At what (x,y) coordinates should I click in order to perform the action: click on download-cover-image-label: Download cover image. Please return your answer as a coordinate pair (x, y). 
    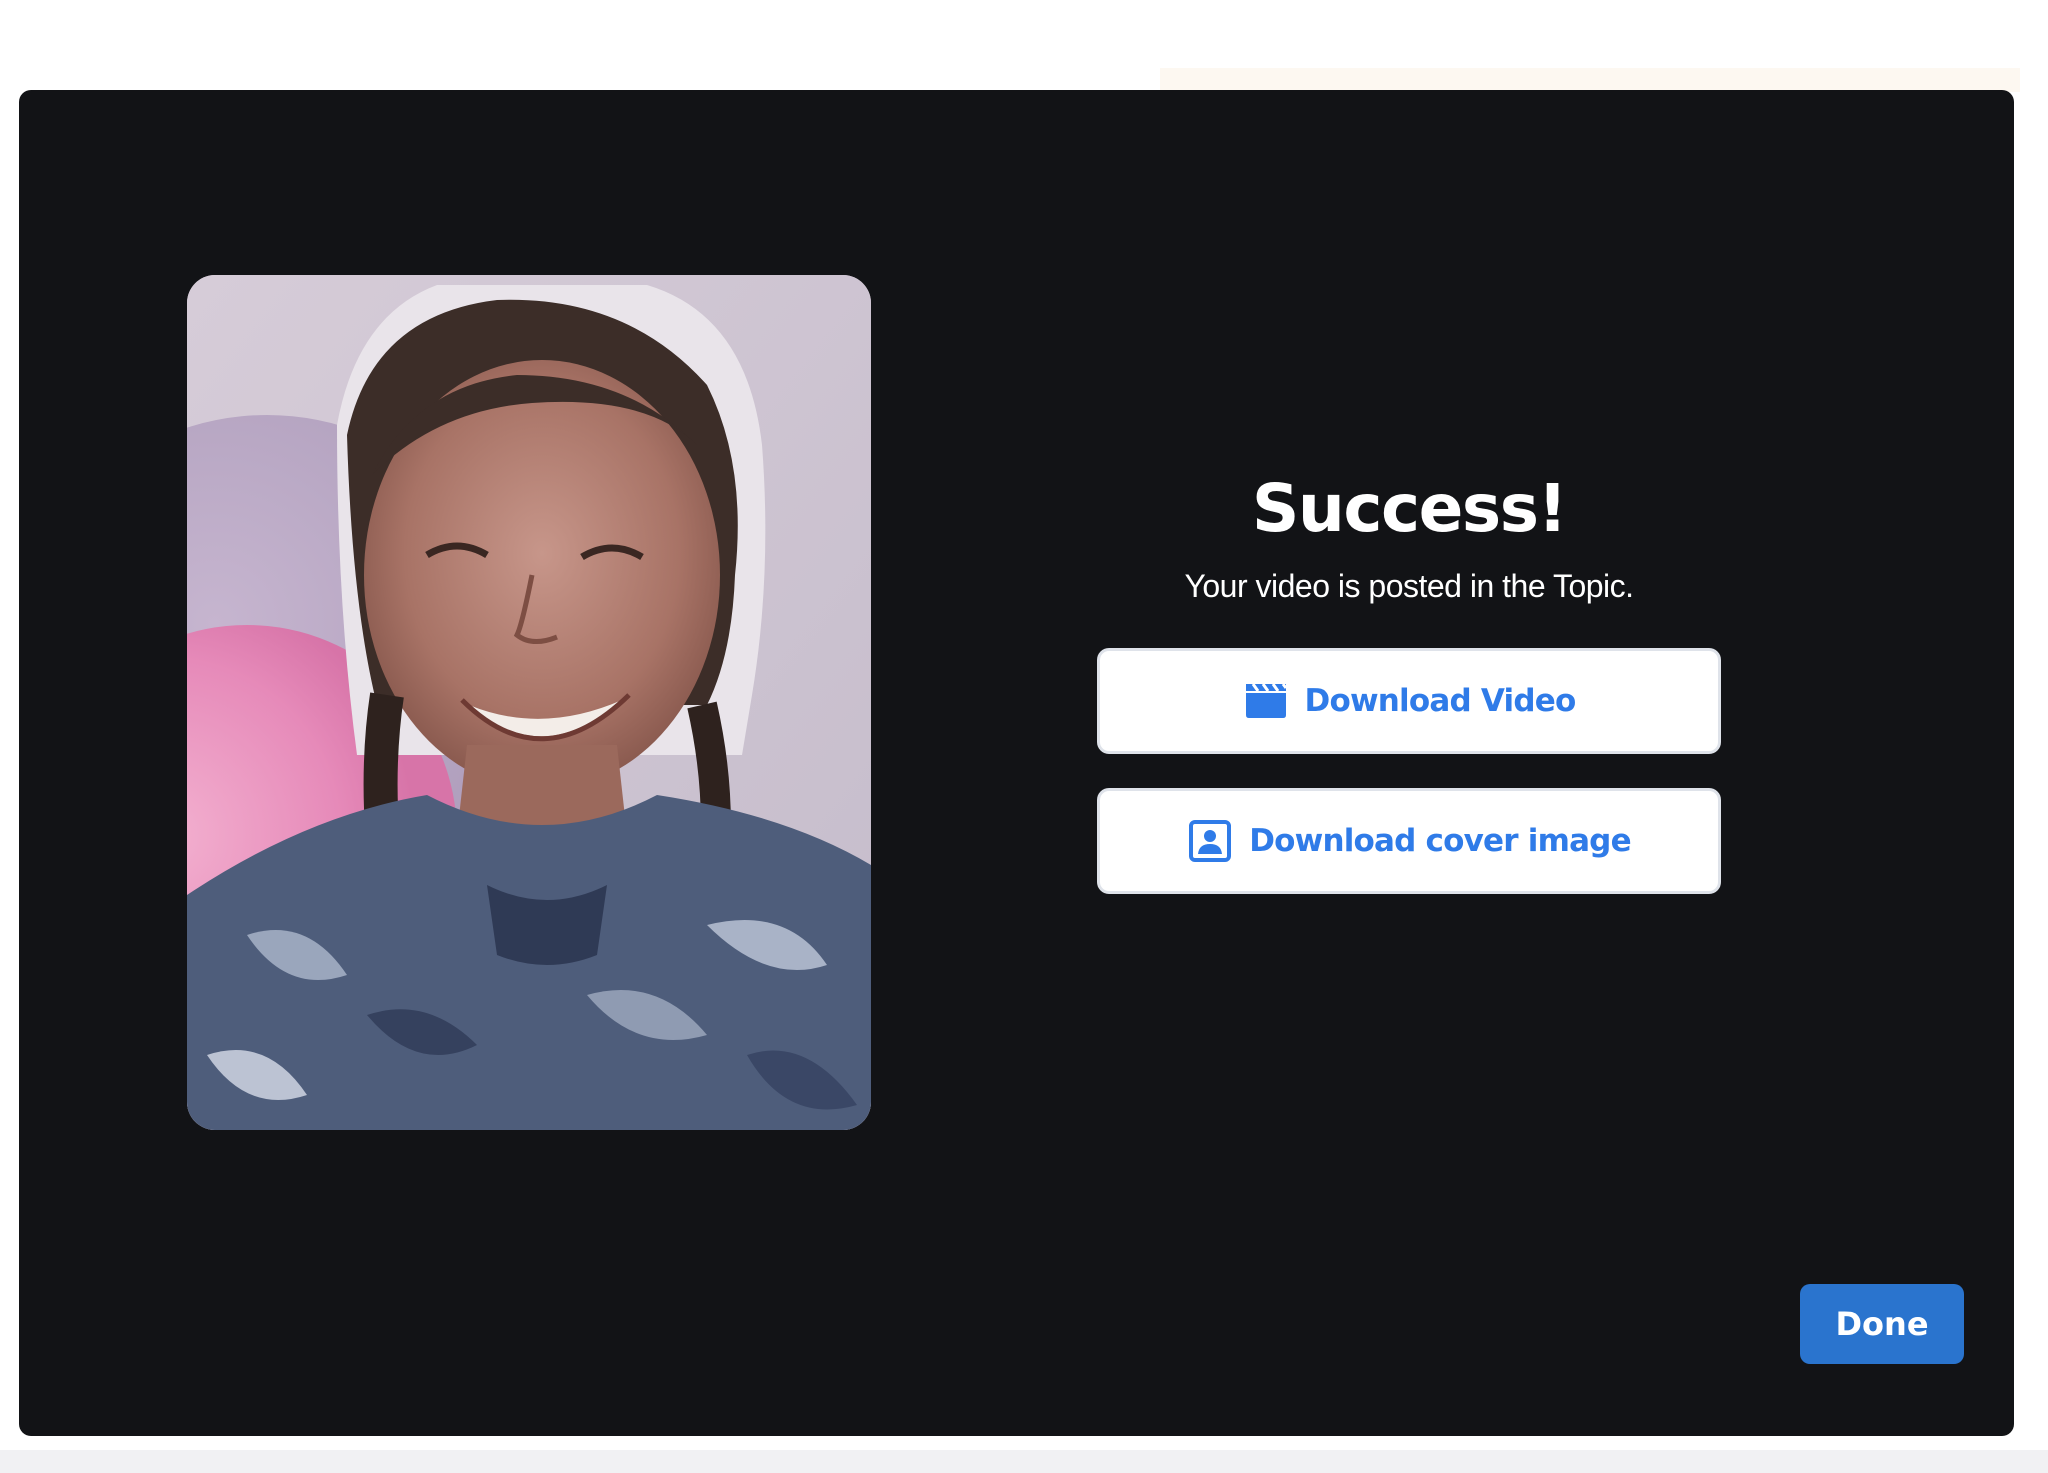
    Looking at the image, I should click on (1440, 841).